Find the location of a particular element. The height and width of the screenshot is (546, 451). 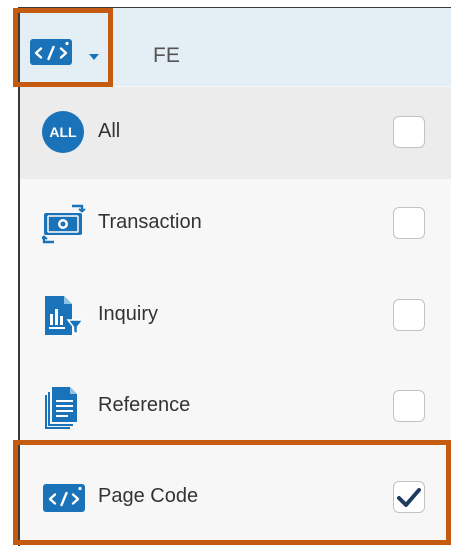

checkbox-inquiry is located at coordinates (409, 315).